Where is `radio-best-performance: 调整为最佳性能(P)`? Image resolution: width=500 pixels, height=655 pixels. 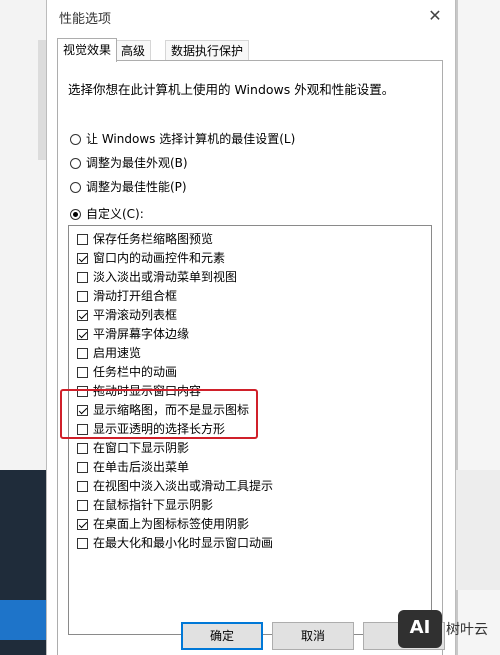
radio-best-performance: 调整为最佳性能(P) is located at coordinates (128, 187).